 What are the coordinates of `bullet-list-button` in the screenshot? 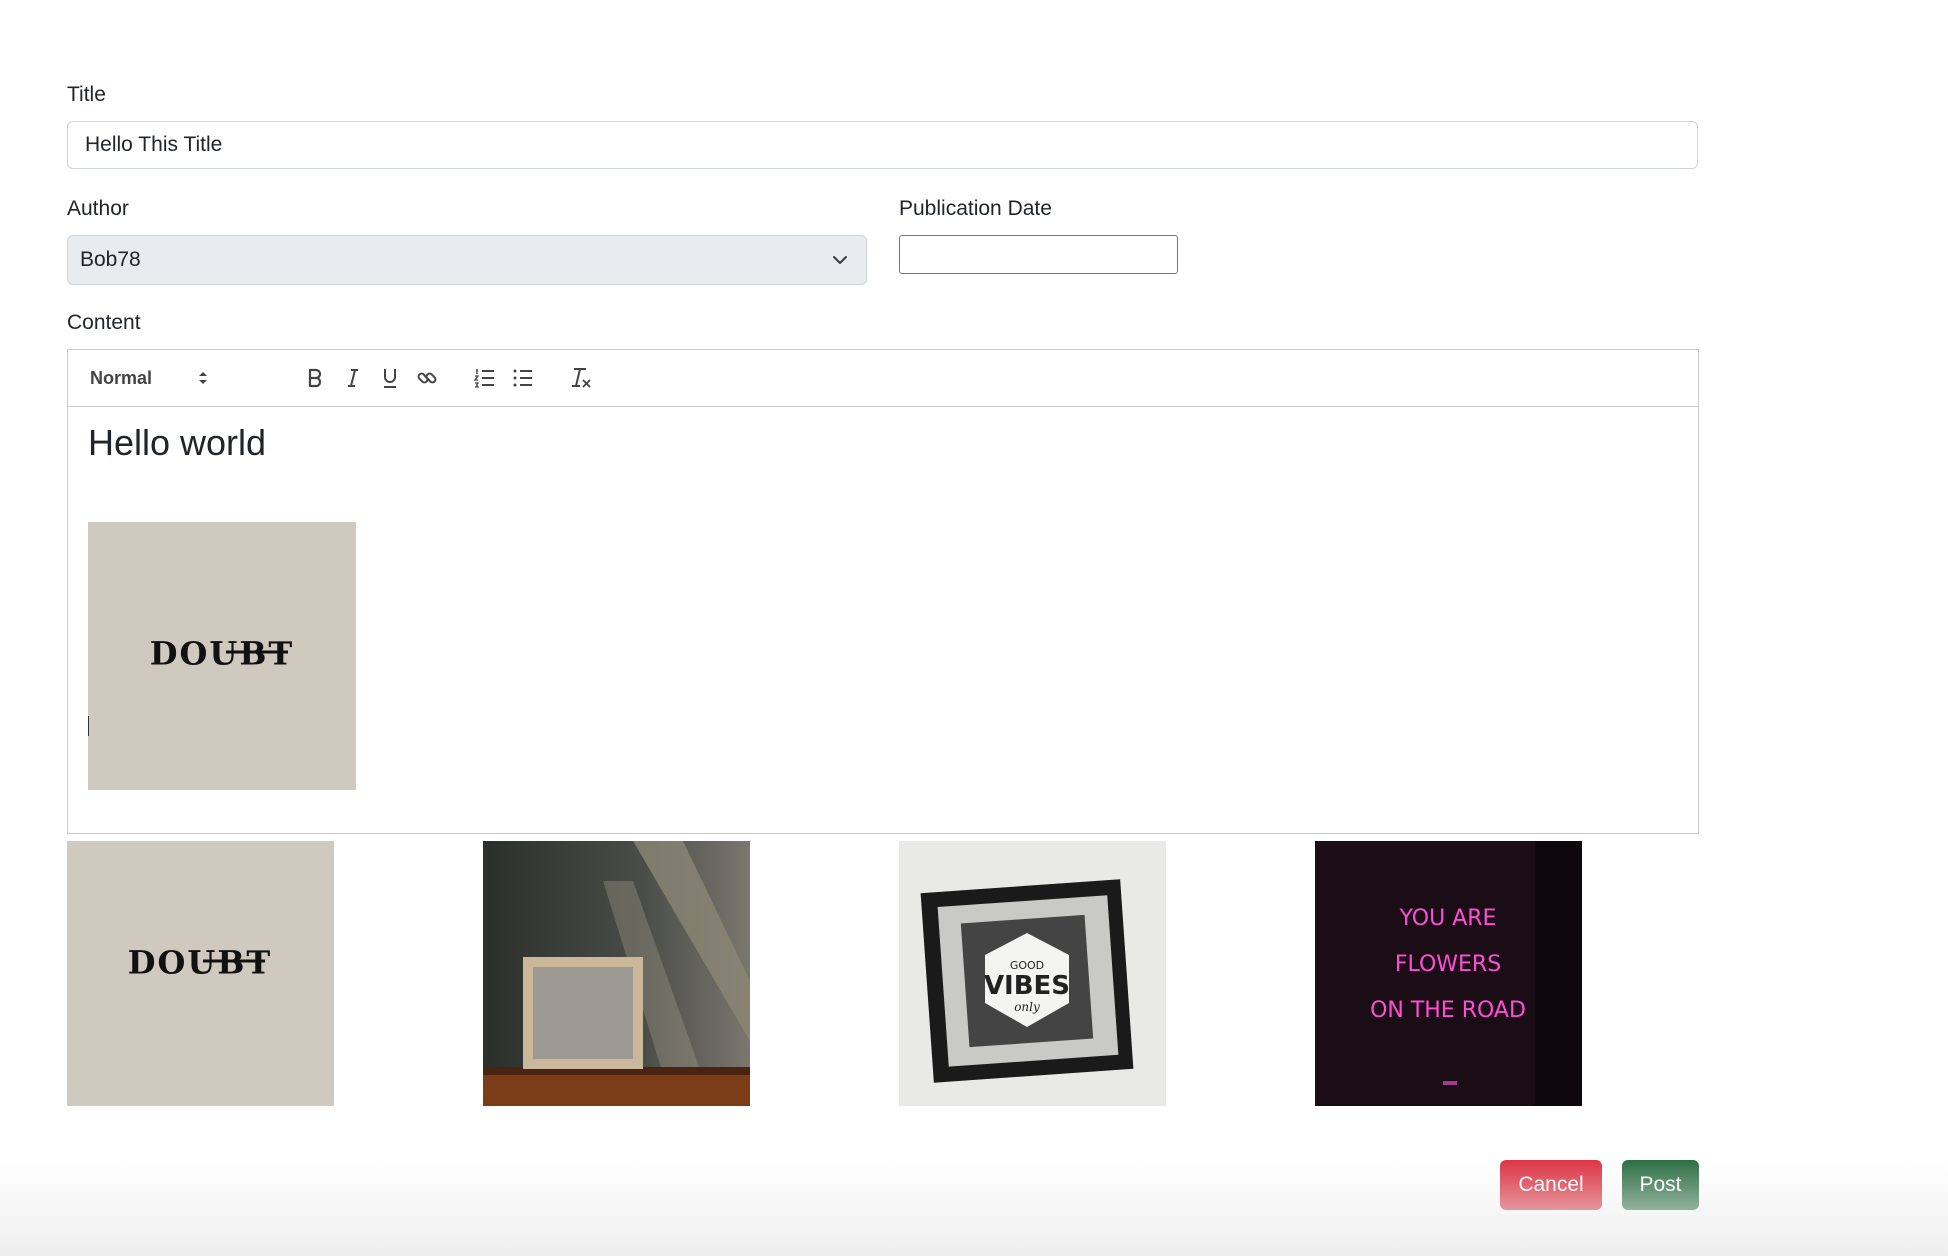 It's located at (523, 378).